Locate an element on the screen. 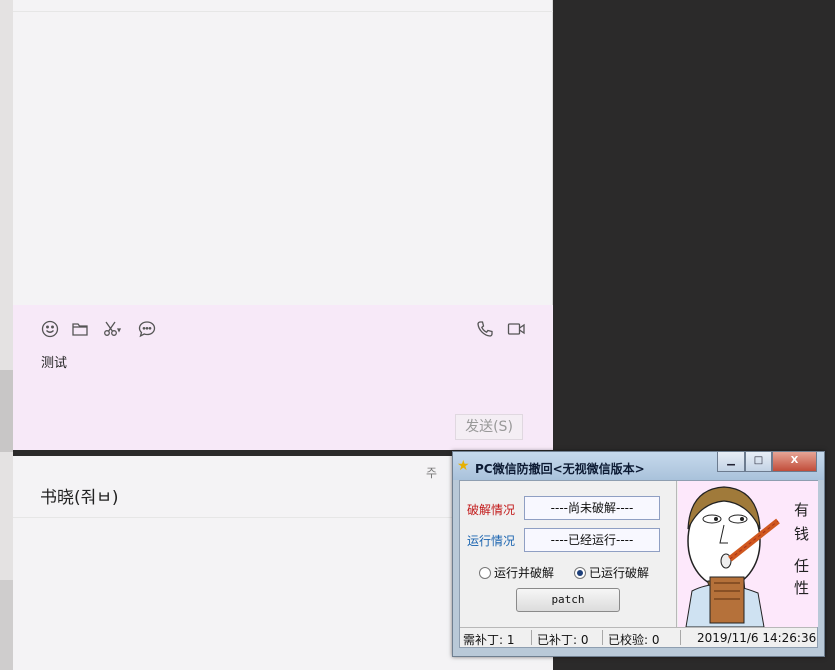 Image resolution: width=835 pixels, height=670 pixels. radio-already-running: 已运行破解 is located at coordinates (611, 572).